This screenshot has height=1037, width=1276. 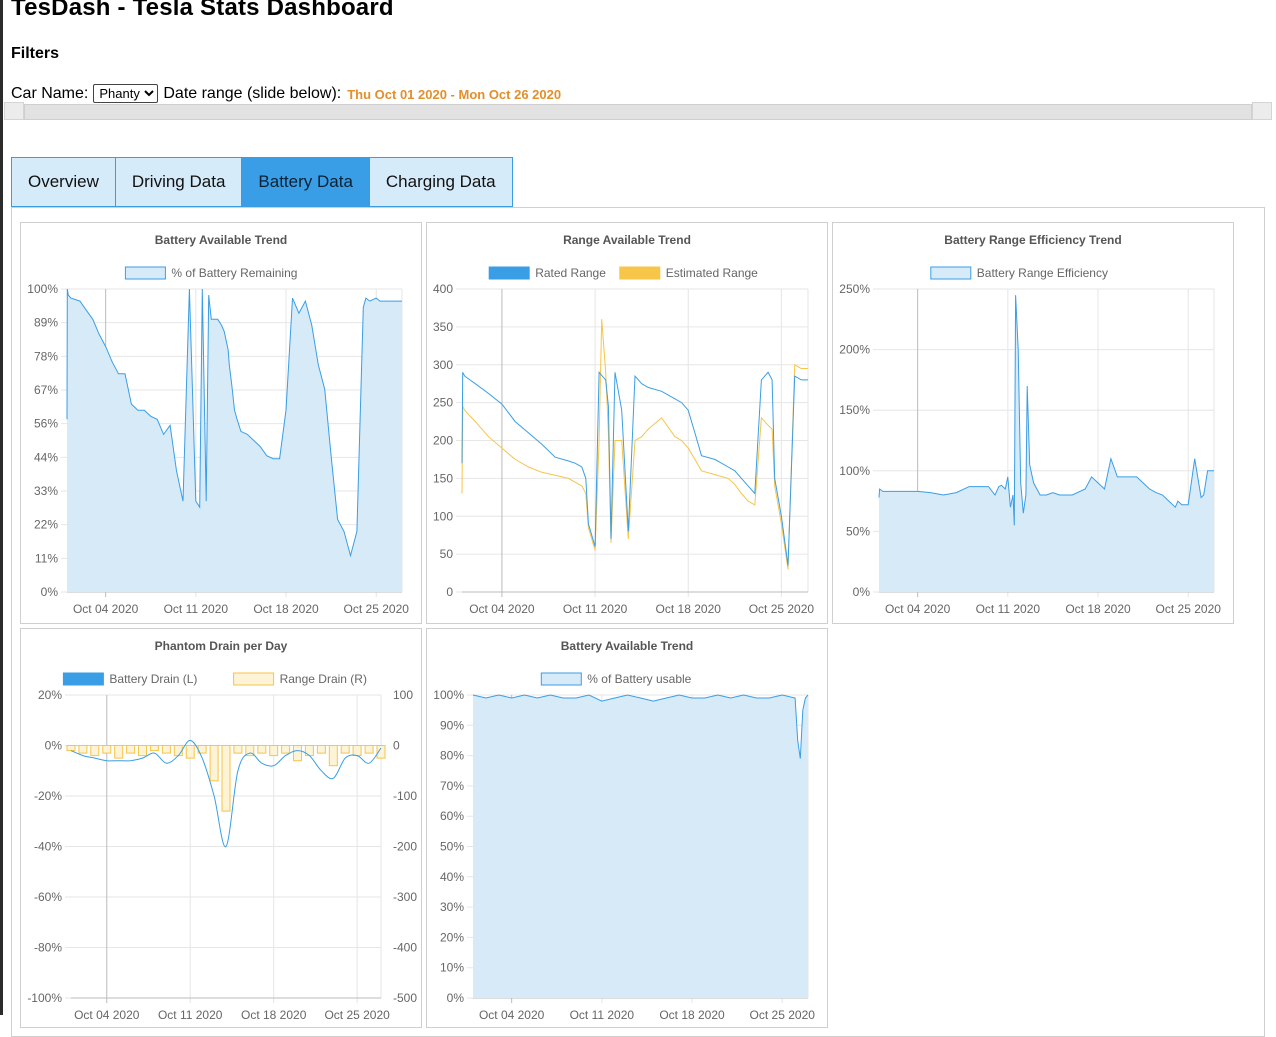 What do you see at coordinates (323, 679) in the screenshot?
I see `legend-label: Range Drain (R)` at bounding box center [323, 679].